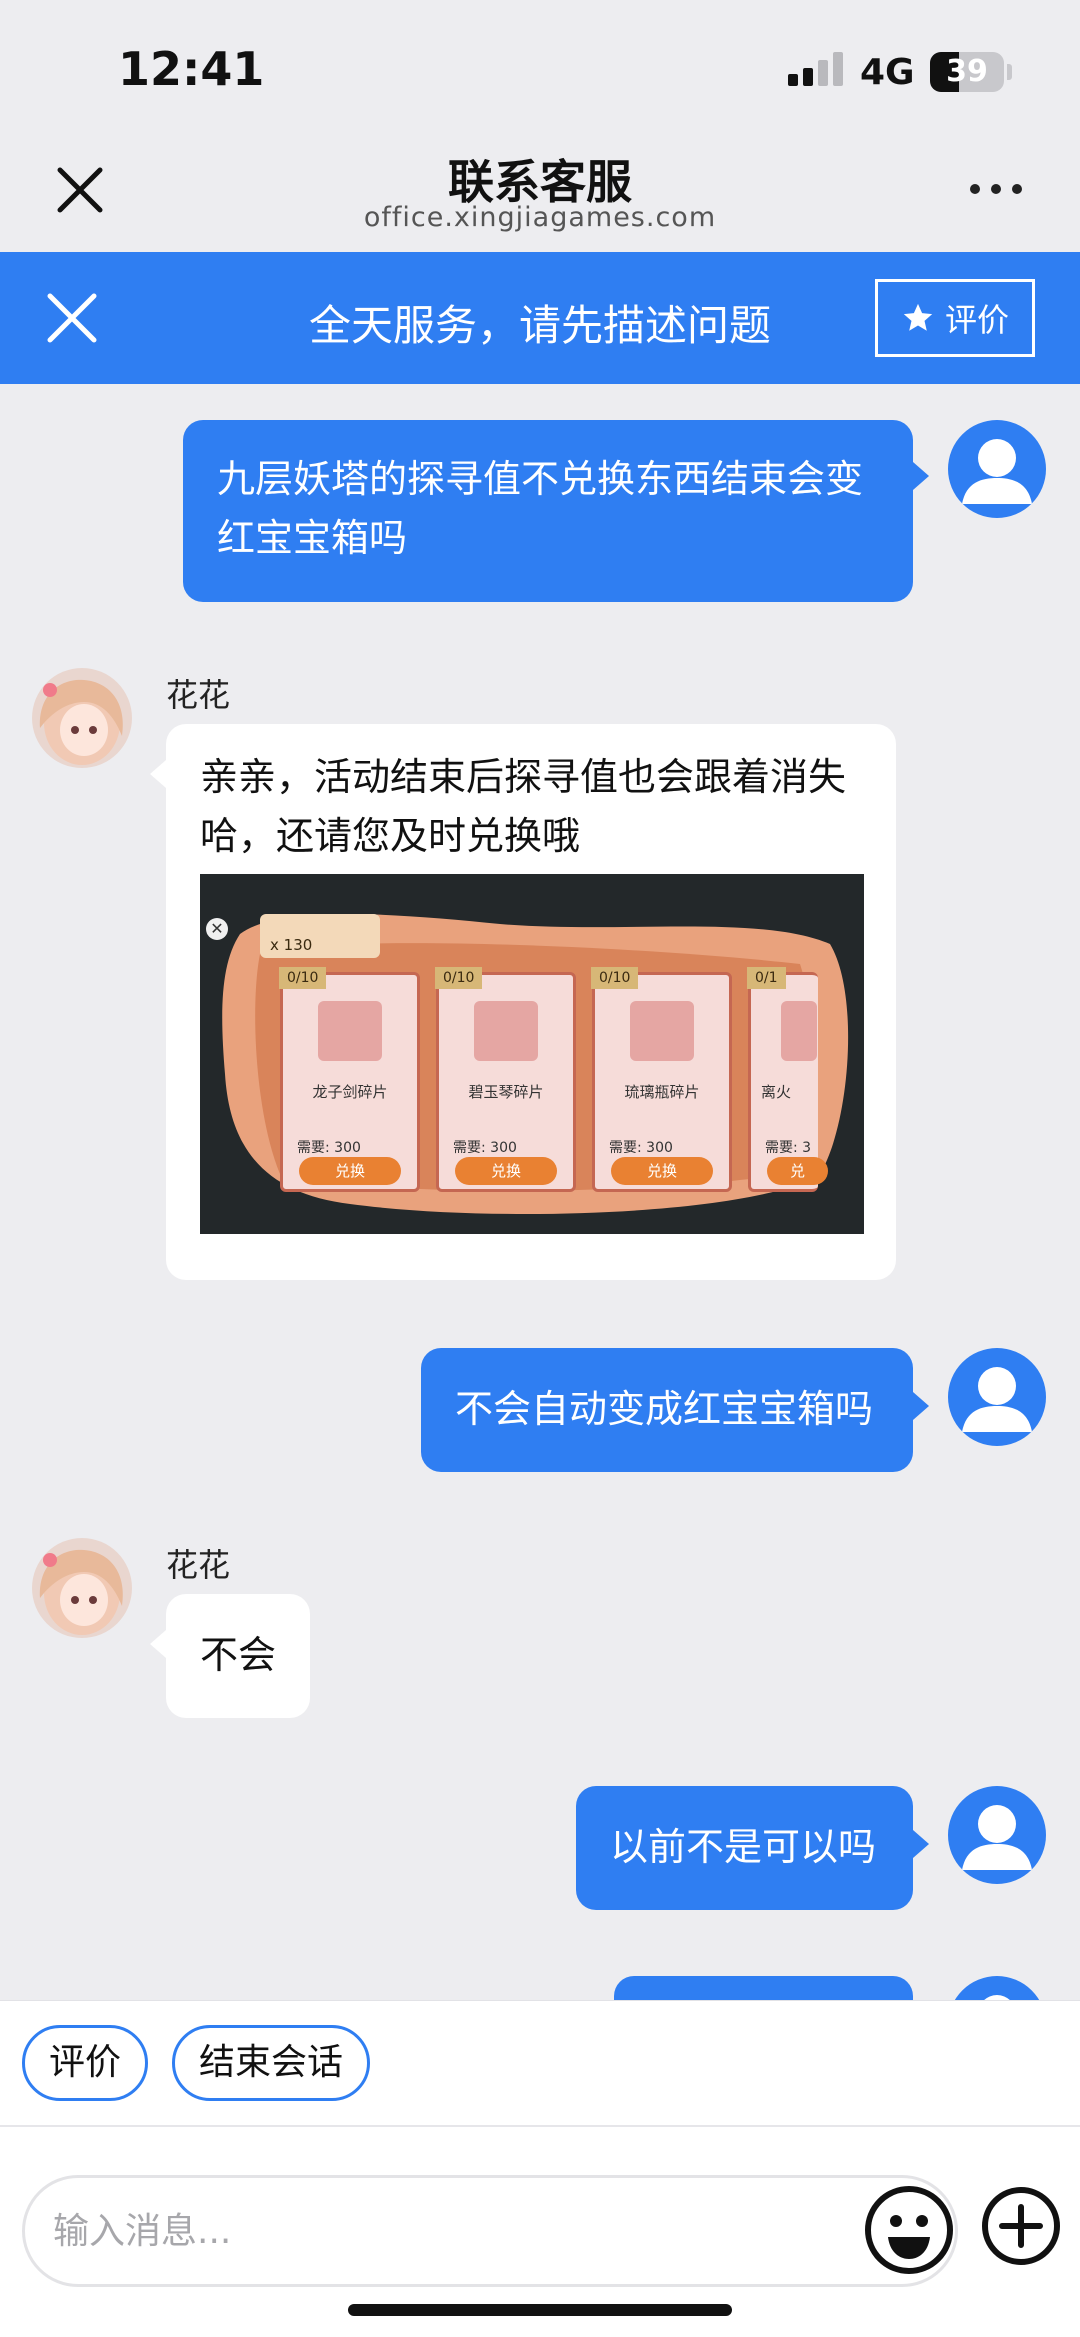  Describe the element at coordinates (1021, 2226) in the screenshot. I see `plus-icon` at that location.